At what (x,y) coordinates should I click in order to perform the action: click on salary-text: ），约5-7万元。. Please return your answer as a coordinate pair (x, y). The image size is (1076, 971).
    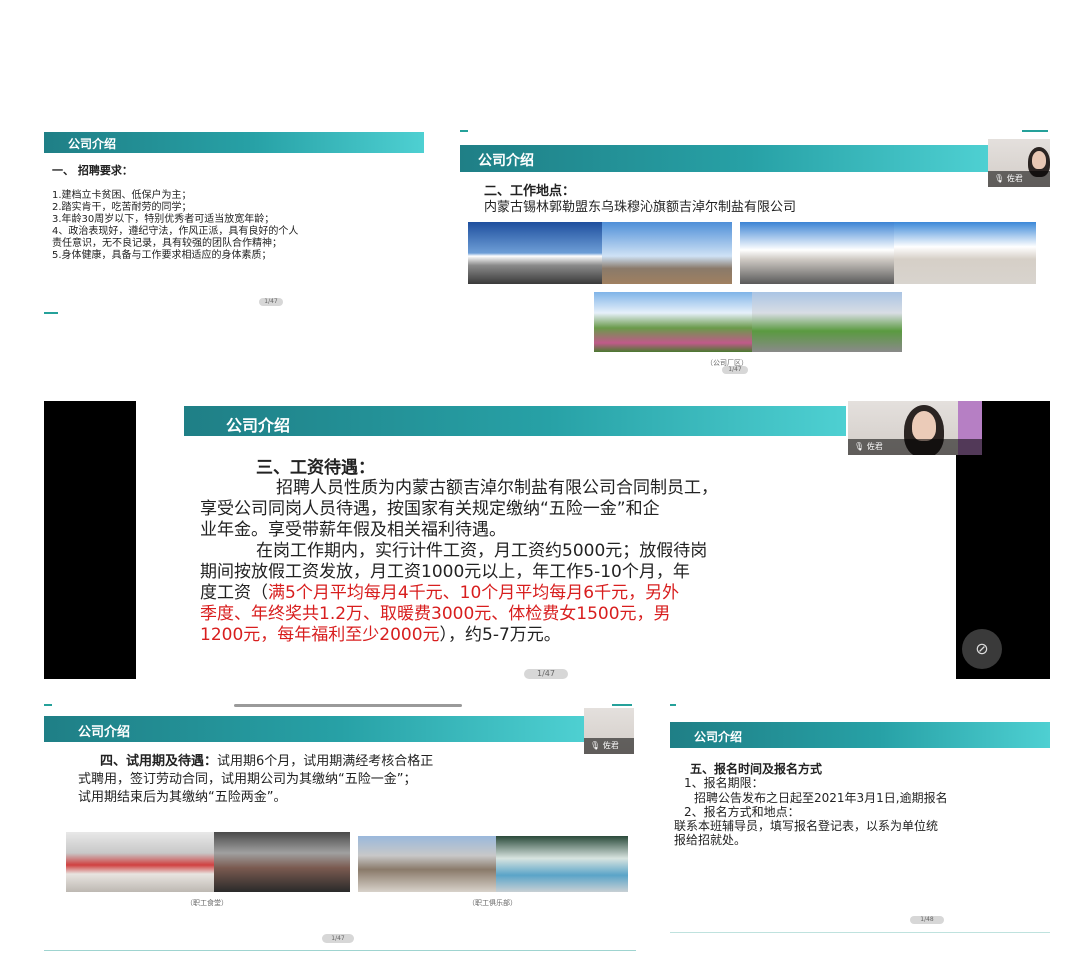
    Looking at the image, I should click on (500, 635).